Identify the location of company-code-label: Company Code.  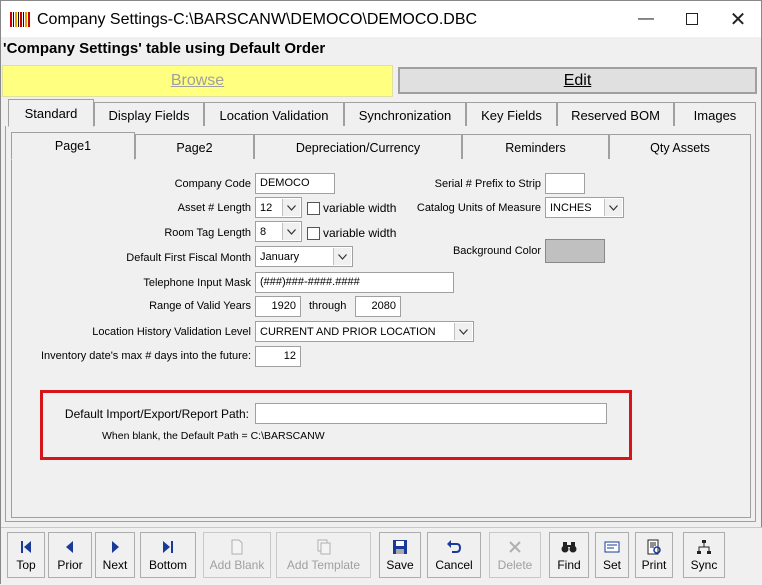
(212, 184).